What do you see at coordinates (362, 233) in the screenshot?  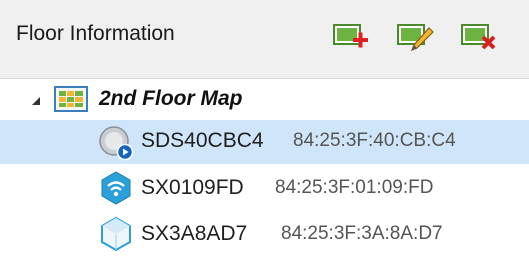 I see `device-mac: 84:25:3F:3A:8A:D7` at bounding box center [362, 233].